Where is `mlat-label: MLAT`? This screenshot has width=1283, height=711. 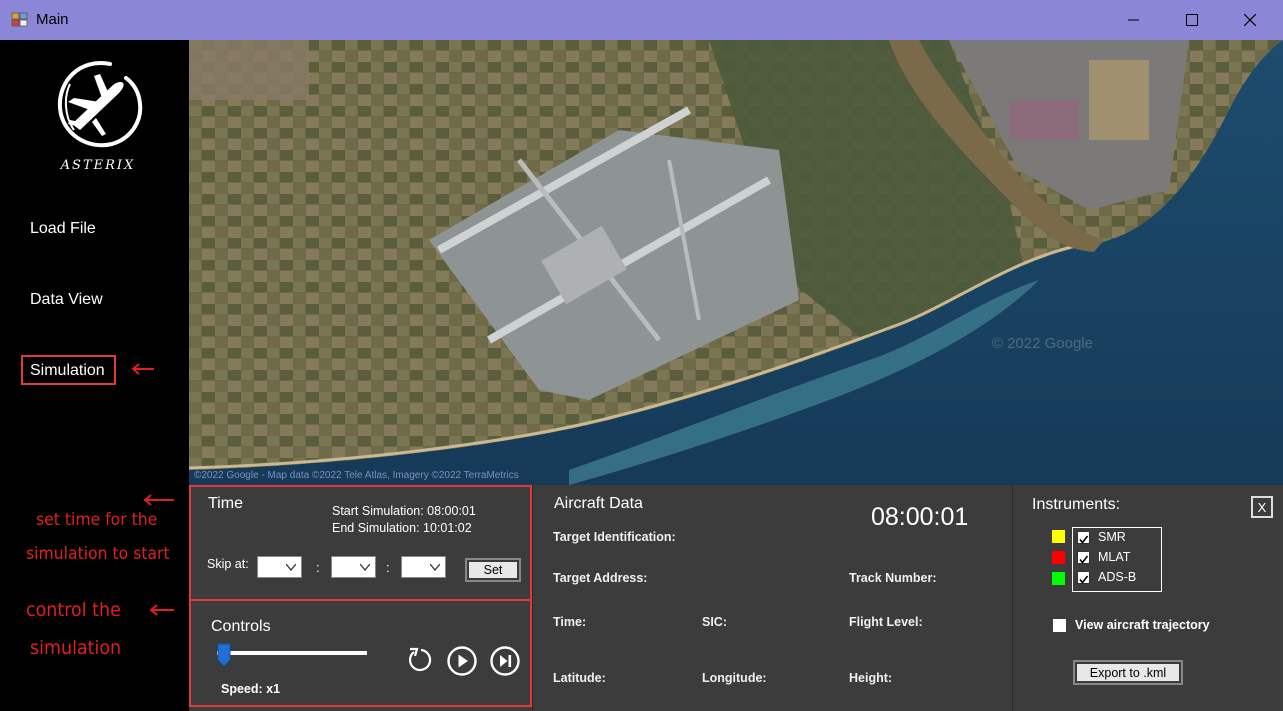
mlat-label: MLAT is located at coordinates (1114, 557).